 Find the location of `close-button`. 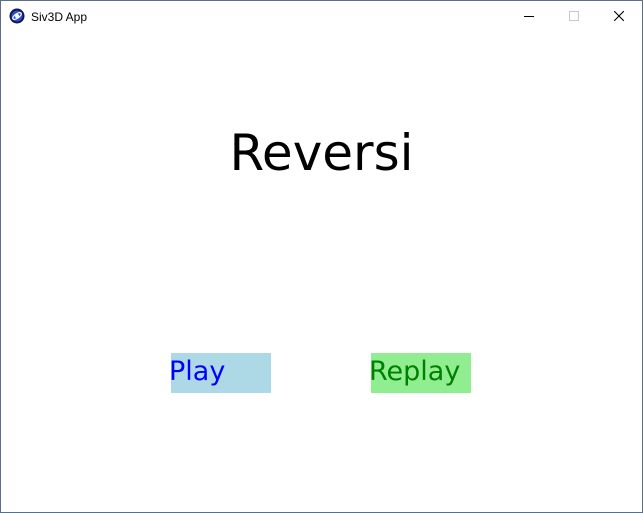

close-button is located at coordinates (619, 16).